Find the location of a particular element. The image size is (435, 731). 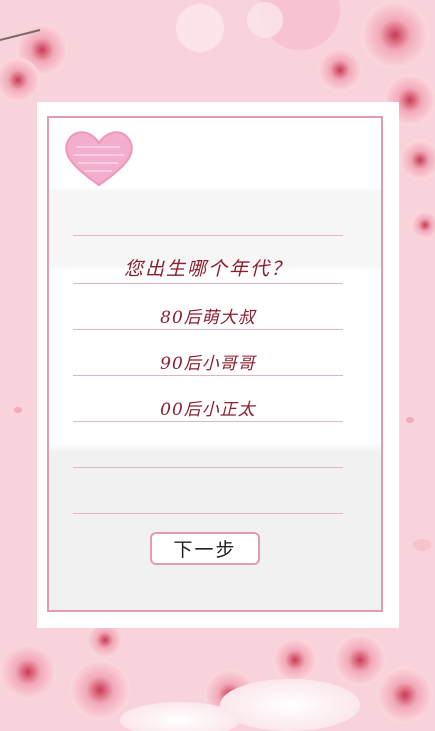

heart-icon is located at coordinates (99, 159).